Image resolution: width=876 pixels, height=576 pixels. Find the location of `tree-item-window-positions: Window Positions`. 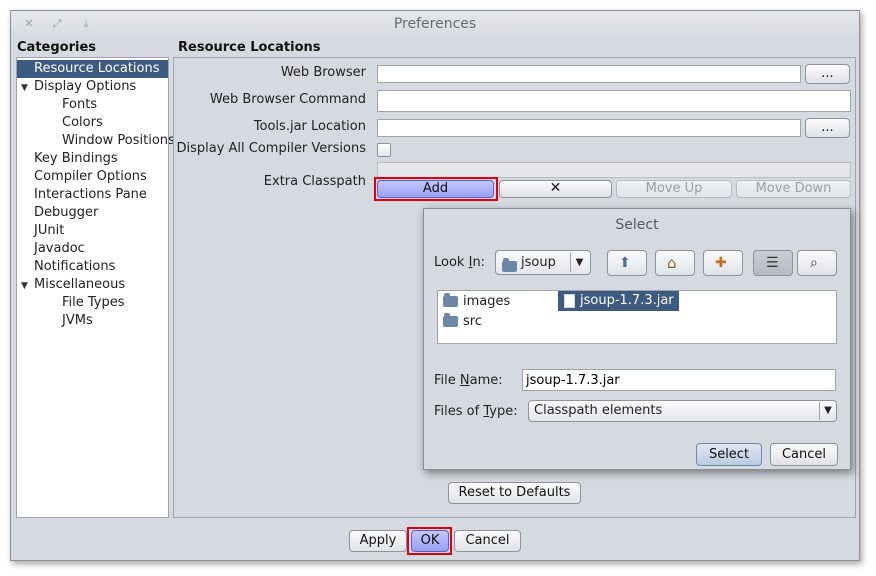

tree-item-window-positions: Window Positions is located at coordinates (96, 141).